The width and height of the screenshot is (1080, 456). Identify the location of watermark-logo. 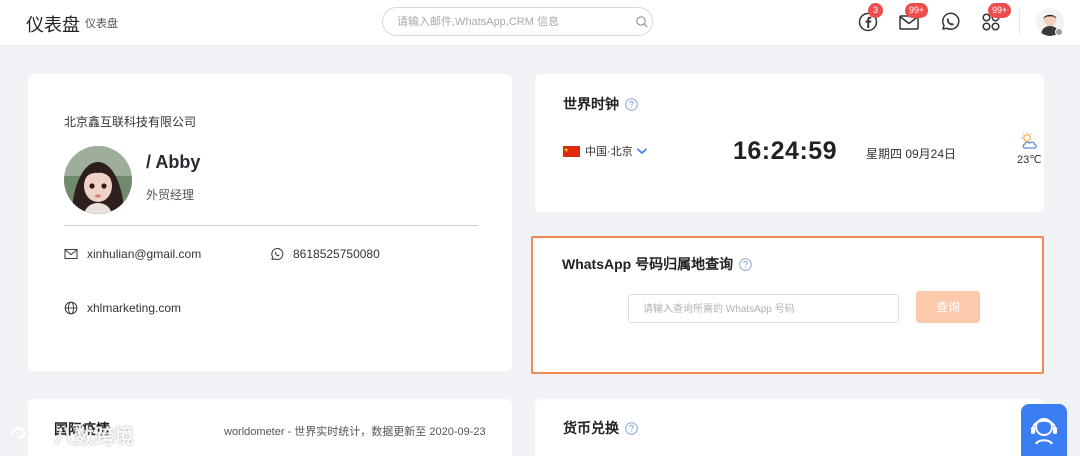
(27, 434).